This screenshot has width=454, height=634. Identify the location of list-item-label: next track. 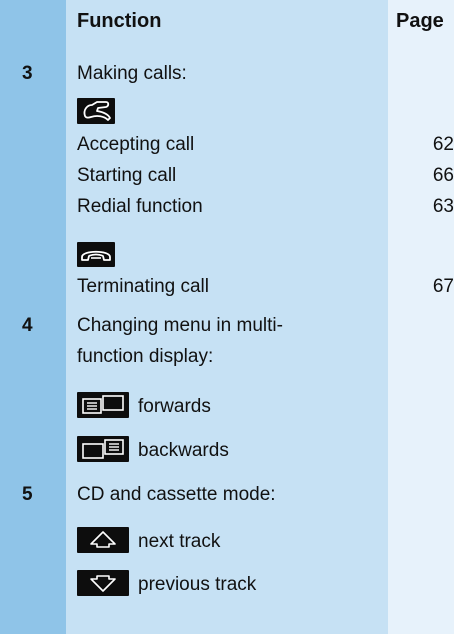
(179, 541).